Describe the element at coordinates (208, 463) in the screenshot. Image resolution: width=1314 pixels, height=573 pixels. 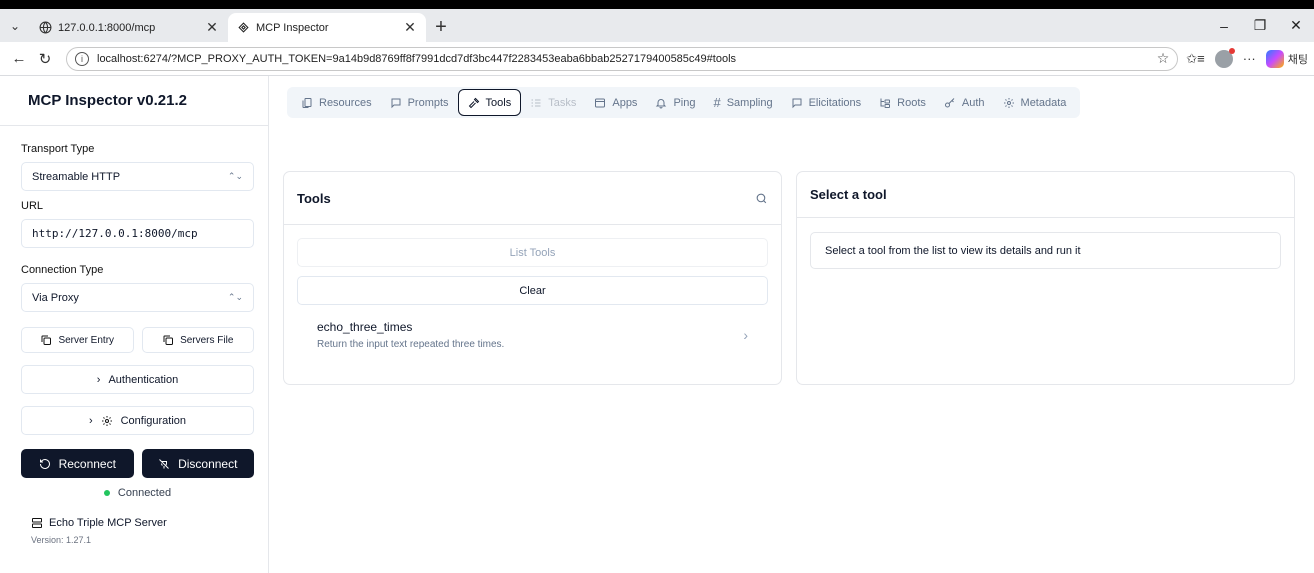
I see `disconnect-label: Disconnect` at that location.